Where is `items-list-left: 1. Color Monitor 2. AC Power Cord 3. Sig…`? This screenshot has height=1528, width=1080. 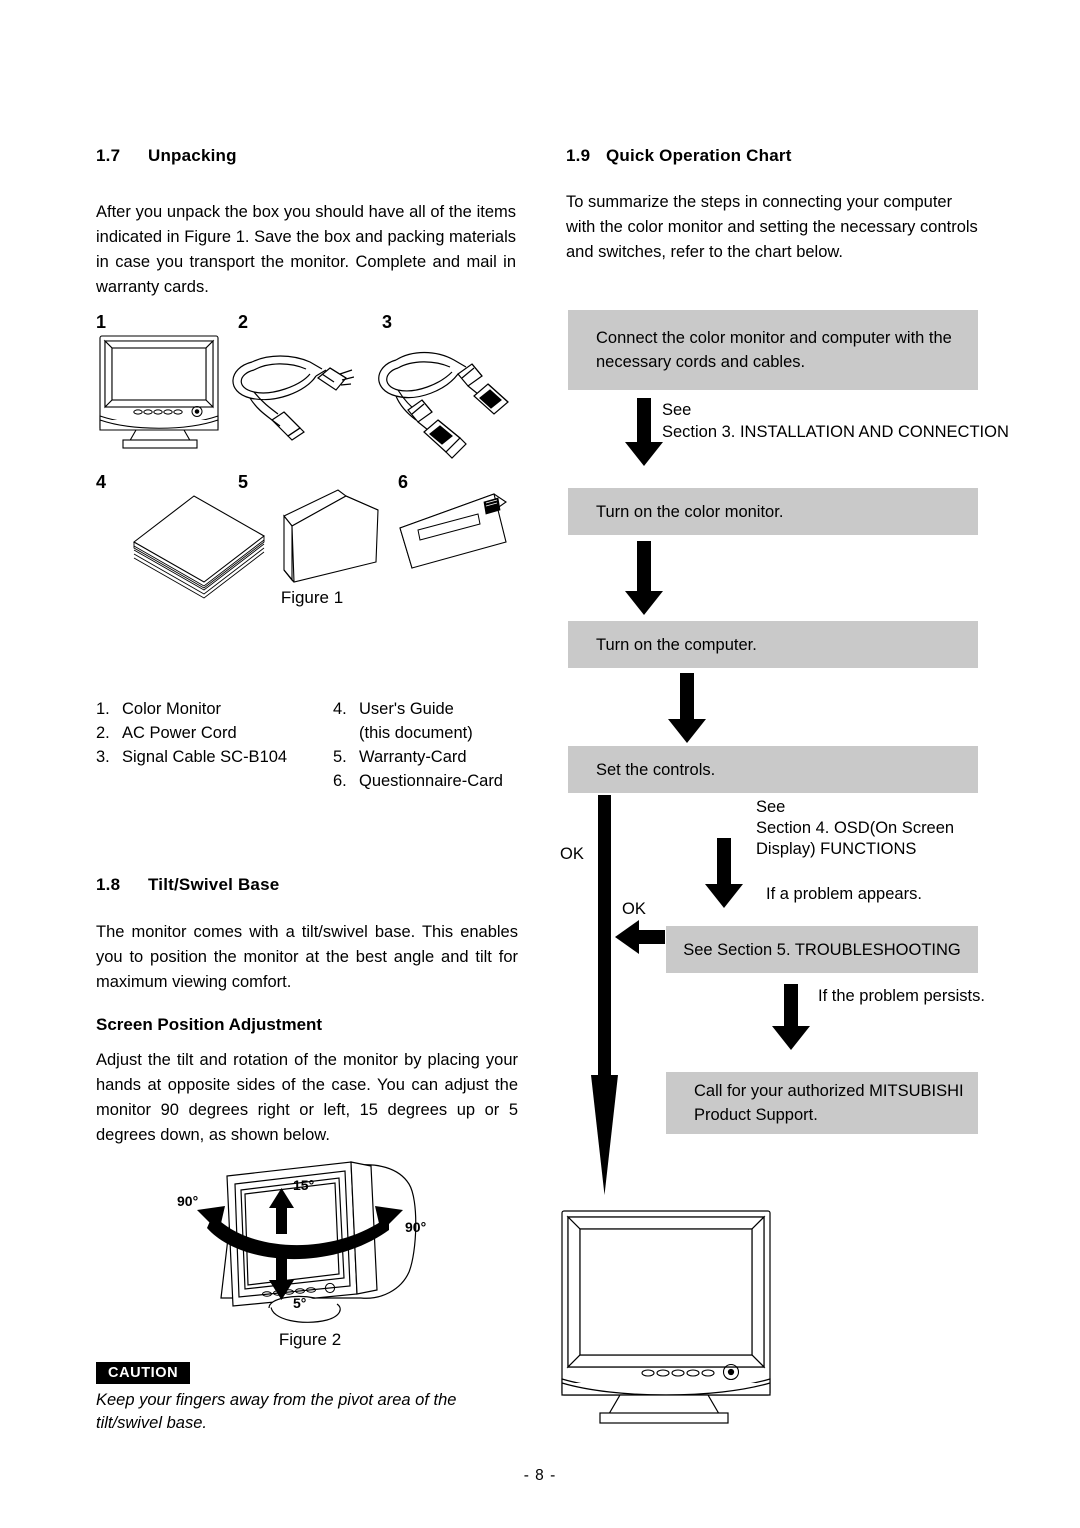
items-list-left: 1. Color Monitor 2. AC Power Cord 3. Sig… is located at coordinates (211, 733).